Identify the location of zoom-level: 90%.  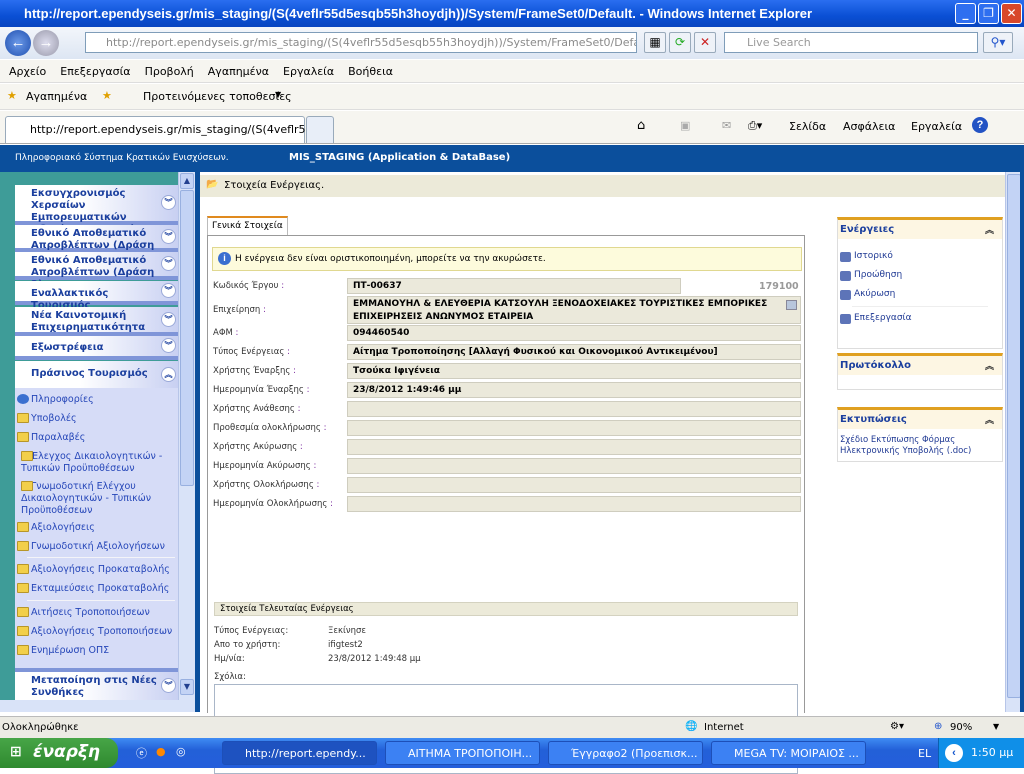
(961, 727).